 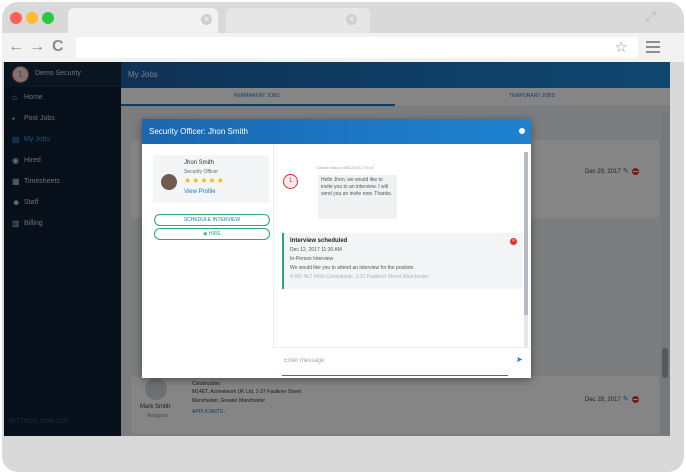 I want to click on send-icon: ➤, so click(x=519, y=359).